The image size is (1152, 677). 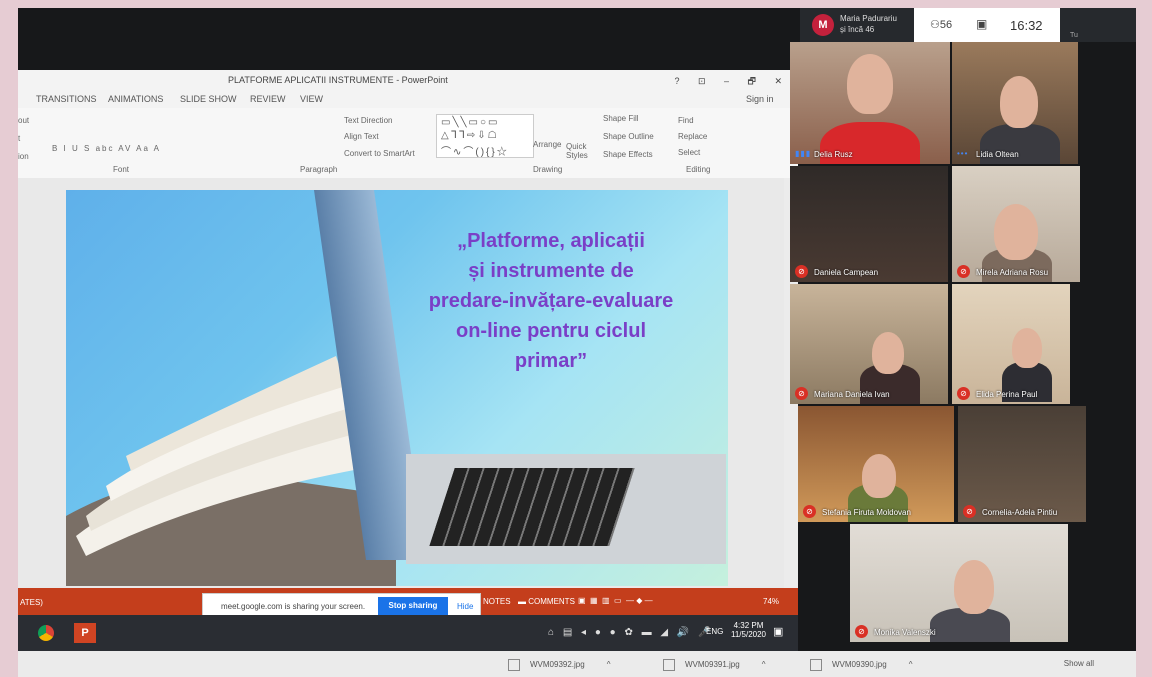 I want to click on stop-sharing-button: Stop sharing, so click(x=413, y=606).